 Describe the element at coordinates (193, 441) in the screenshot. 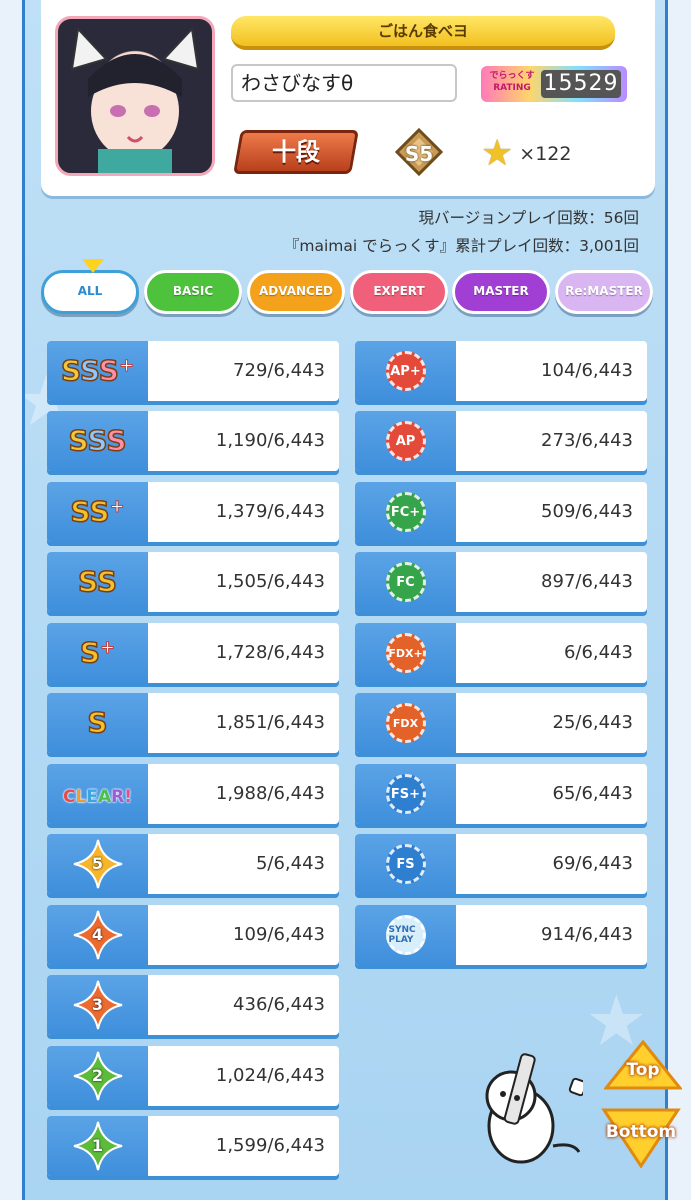

I see `stat-row: SSS 1,190/6,443` at that location.